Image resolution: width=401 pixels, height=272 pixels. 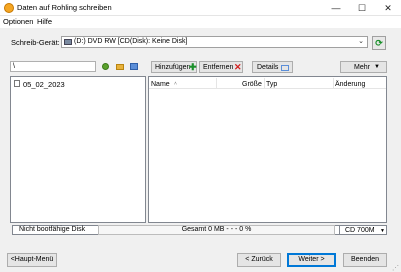 What do you see at coordinates (44, 84) in the screenshot?
I see `tree-item: 05_02_2023` at bounding box center [44, 84].